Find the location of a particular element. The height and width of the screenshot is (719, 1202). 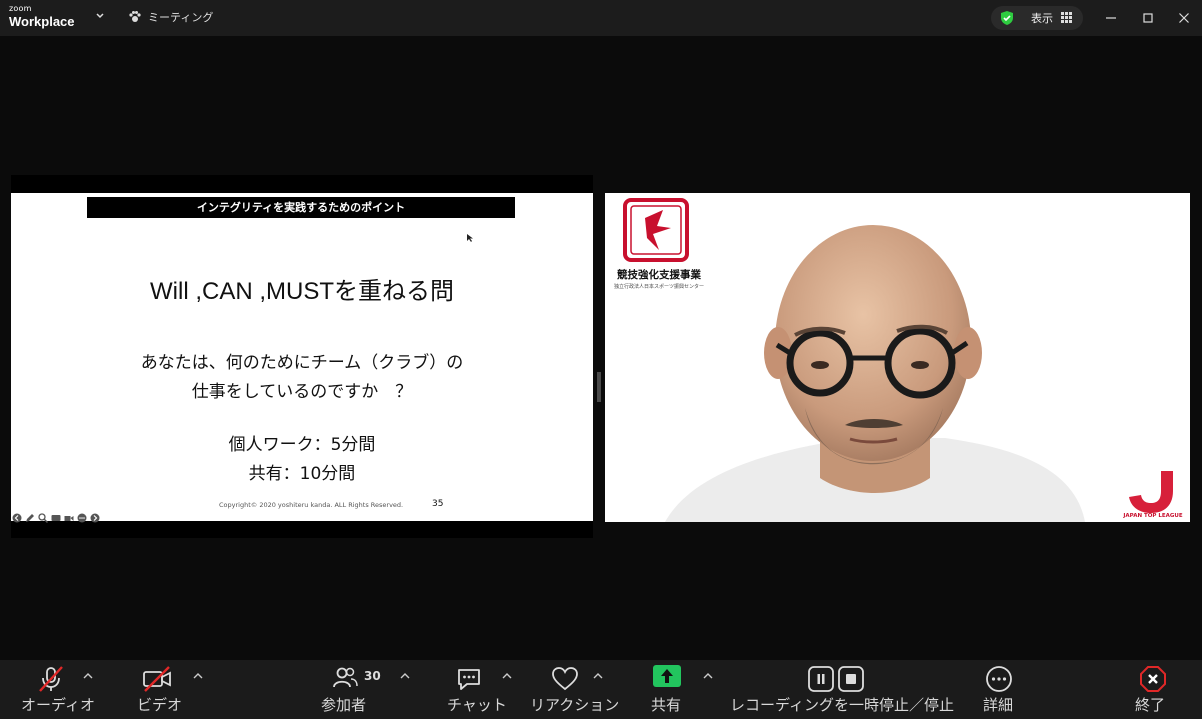

slide-page-number: 35 is located at coordinates (438, 504).